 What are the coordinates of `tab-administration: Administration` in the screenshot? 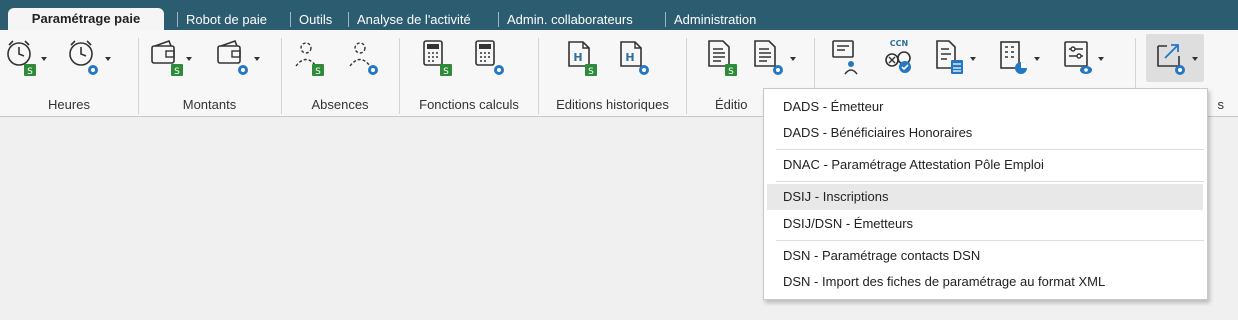 It's located at (715, 19).